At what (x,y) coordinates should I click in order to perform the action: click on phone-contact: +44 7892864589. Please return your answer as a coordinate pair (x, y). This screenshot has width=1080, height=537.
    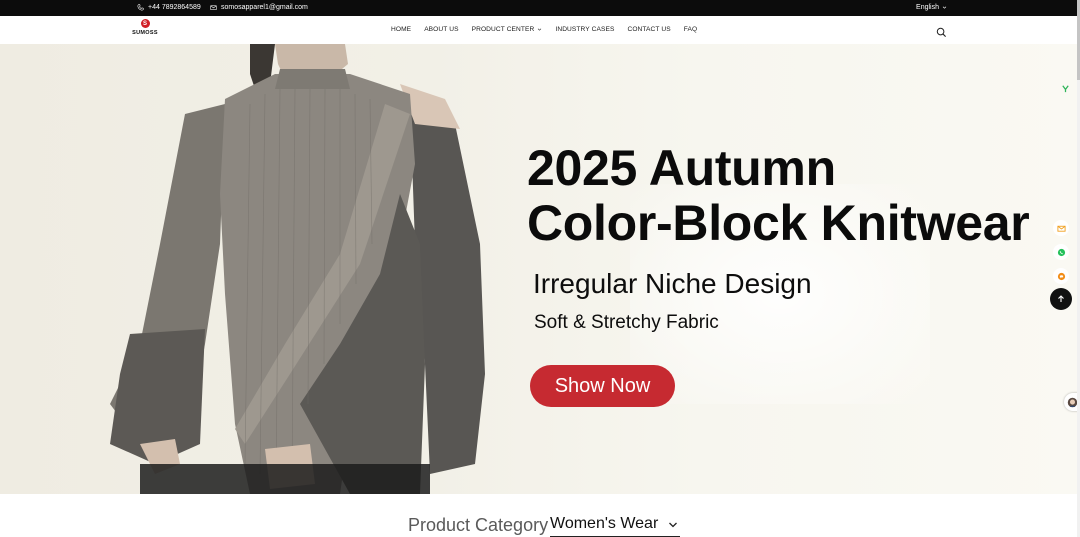
    Looking at the image, I should click on (169, 7).